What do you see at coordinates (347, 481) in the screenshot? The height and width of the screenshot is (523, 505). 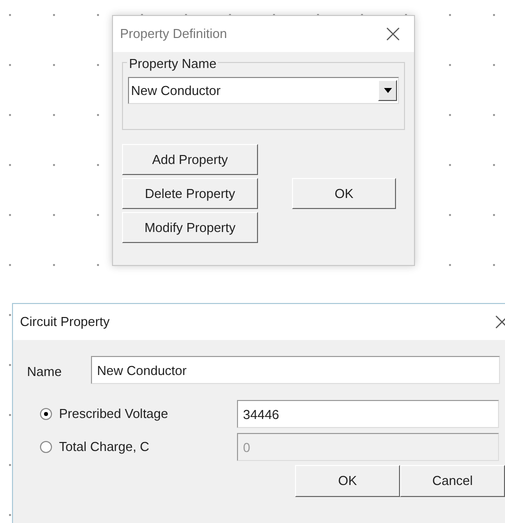 I see `dialog-button: OK` at bounding box center [347, 481].